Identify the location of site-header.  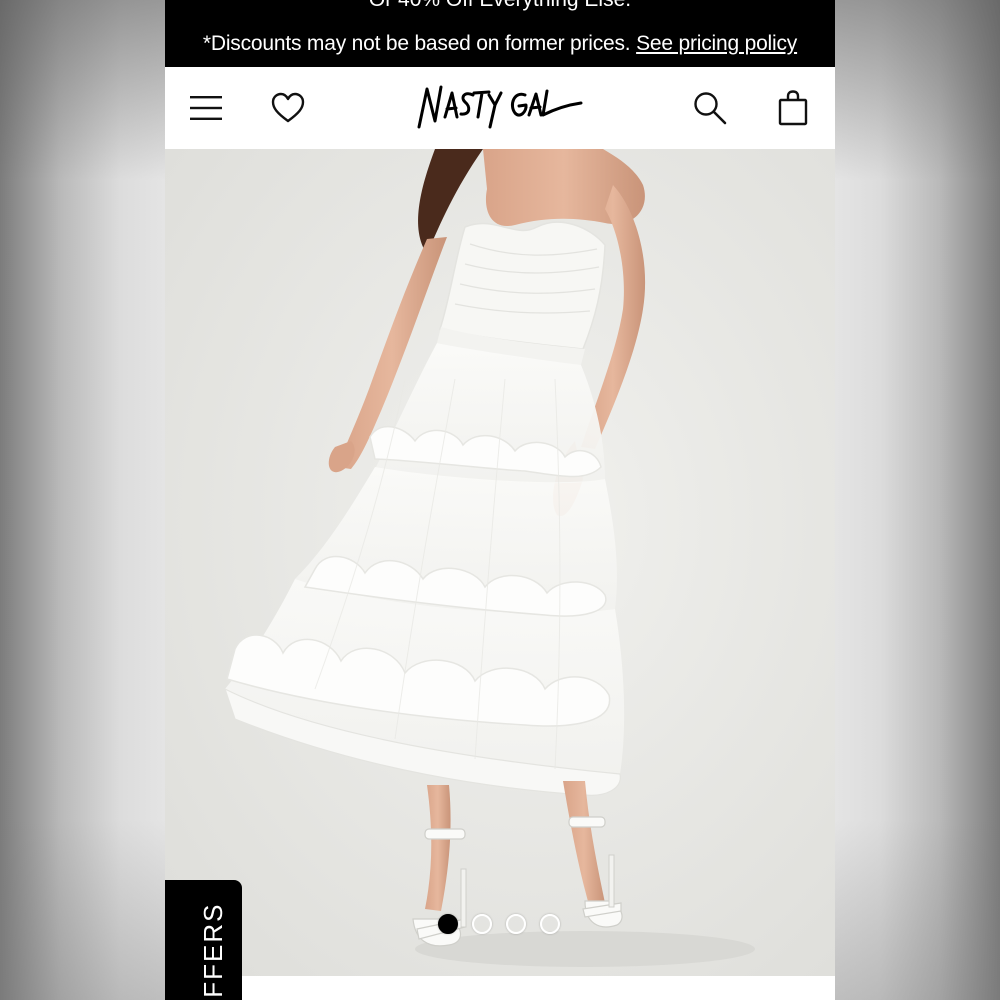
(500, 108).